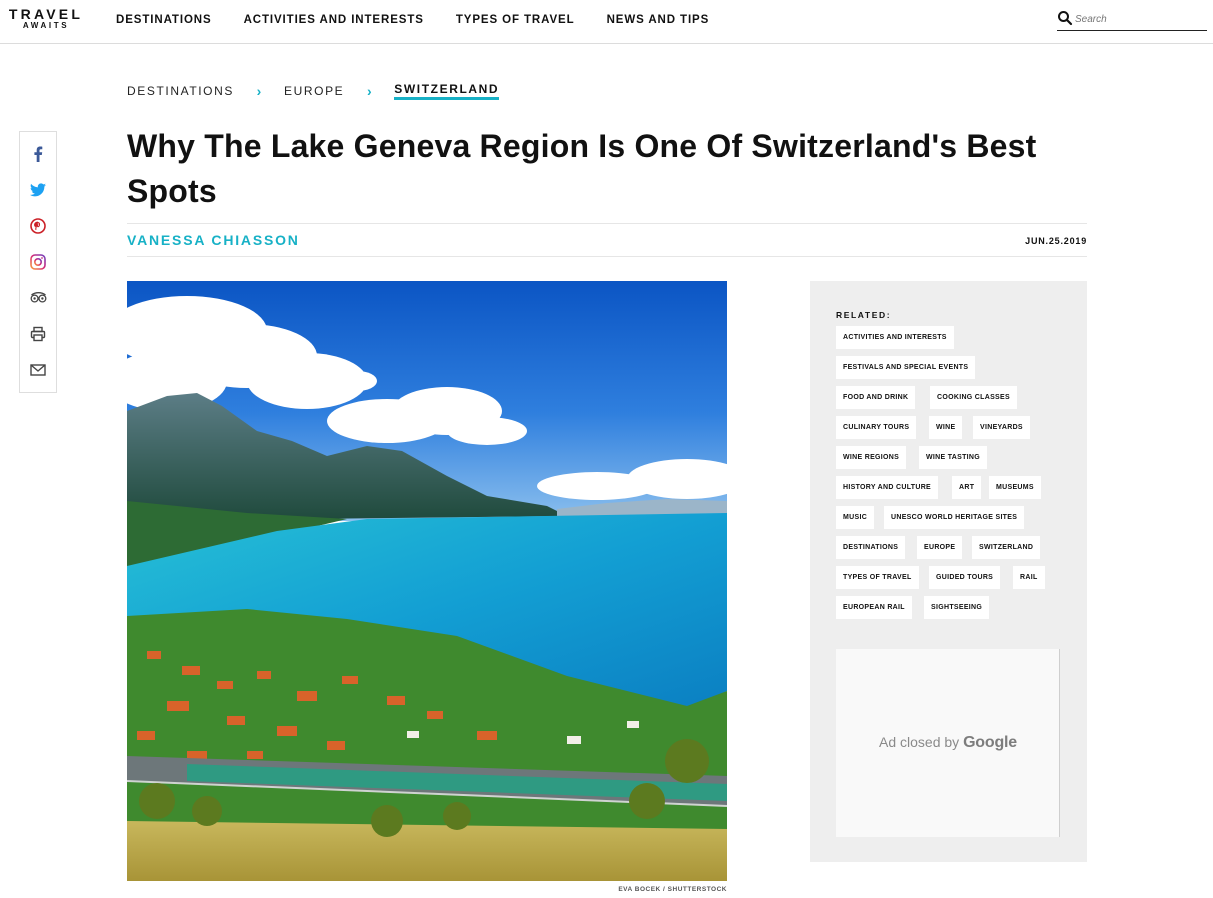 Image resolution: width=1213 pixels, height=898 pixels. I want to click on tag-unesco-world-heritage-sites: UNESCO WORLD HERITAGE SITES, so click(954, 517).